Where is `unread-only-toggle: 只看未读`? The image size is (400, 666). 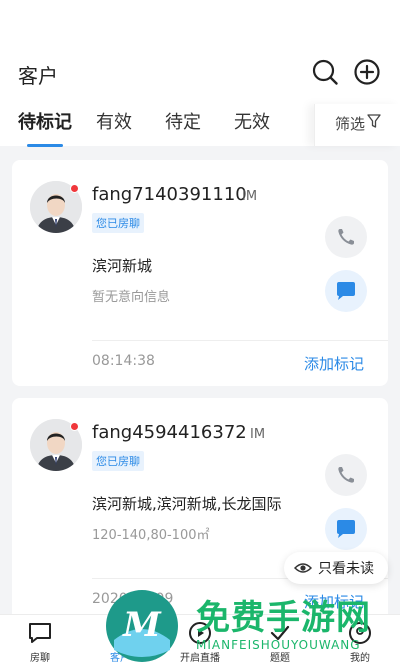
unread-only-toggle: 只看未读 is located at coordinates (336, 568).